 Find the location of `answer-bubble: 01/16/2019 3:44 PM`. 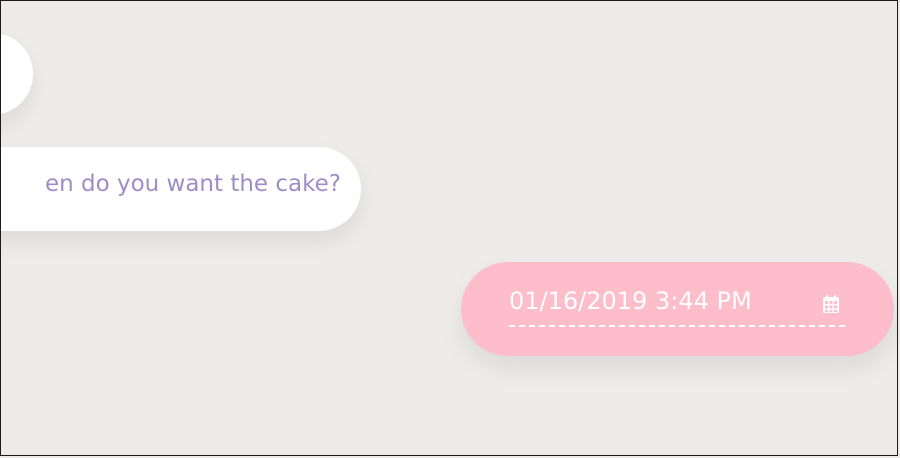

answer-bubble: 01/16/2019 3:44 PM is located at coordinates (677, 309).